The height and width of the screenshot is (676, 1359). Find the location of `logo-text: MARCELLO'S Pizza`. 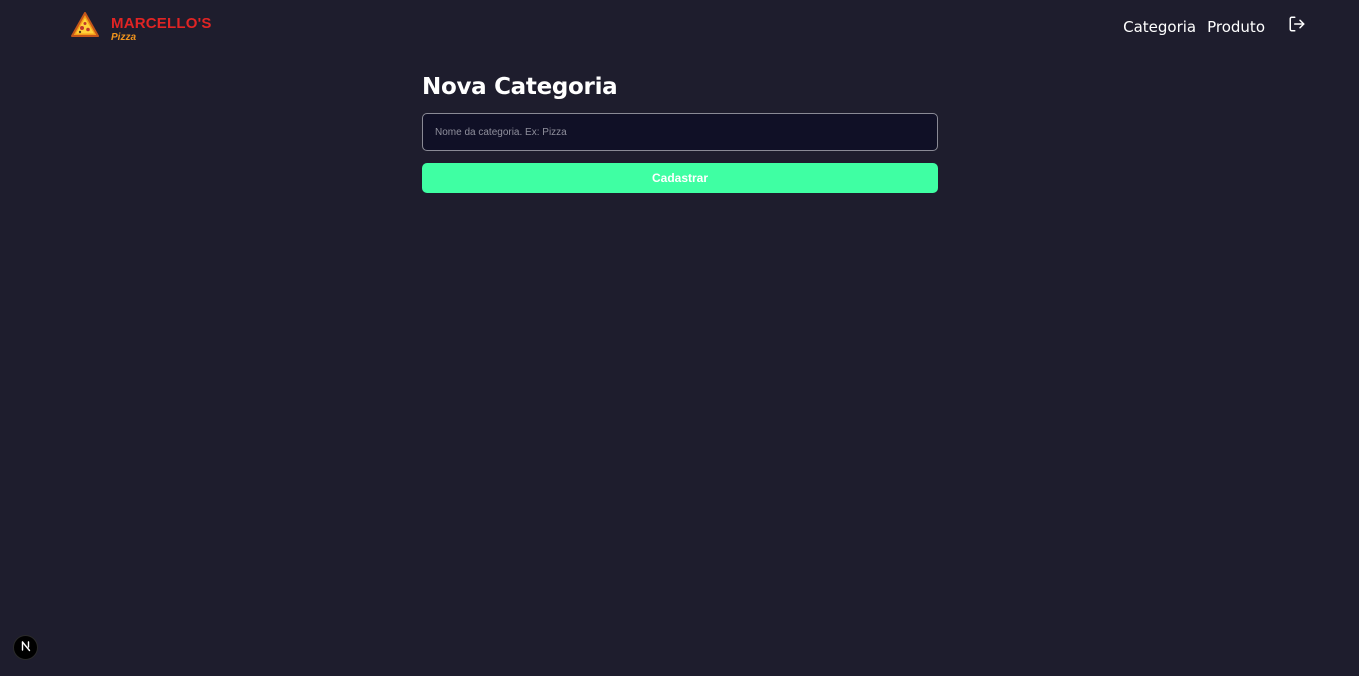

logo-text: MARCELLO'S Pizza is located at coordinates (161, 27).